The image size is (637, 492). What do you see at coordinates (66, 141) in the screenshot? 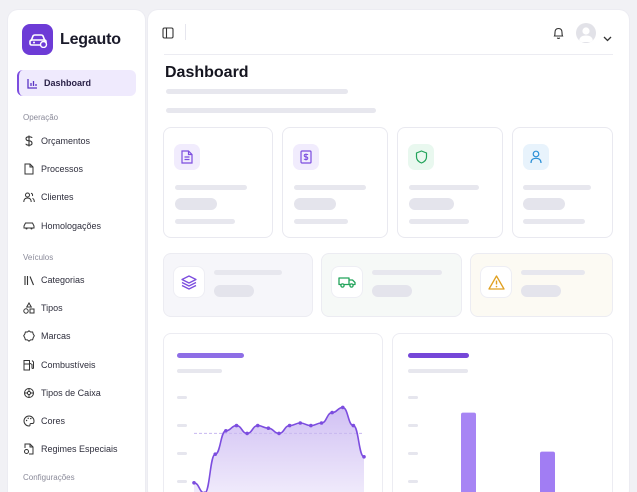
I see `sidebar-item-label: Orçamentos` at bounding box center [66, 141].